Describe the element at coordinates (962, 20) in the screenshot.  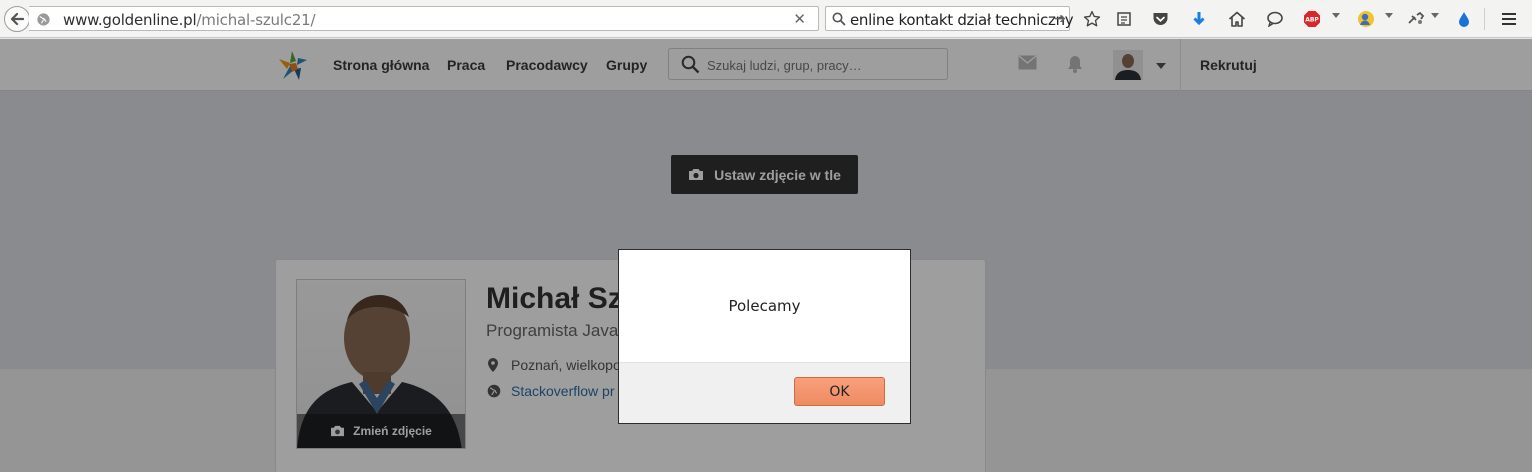
I see `browser-search-text: enline kontakt dział techniczny` at that location.